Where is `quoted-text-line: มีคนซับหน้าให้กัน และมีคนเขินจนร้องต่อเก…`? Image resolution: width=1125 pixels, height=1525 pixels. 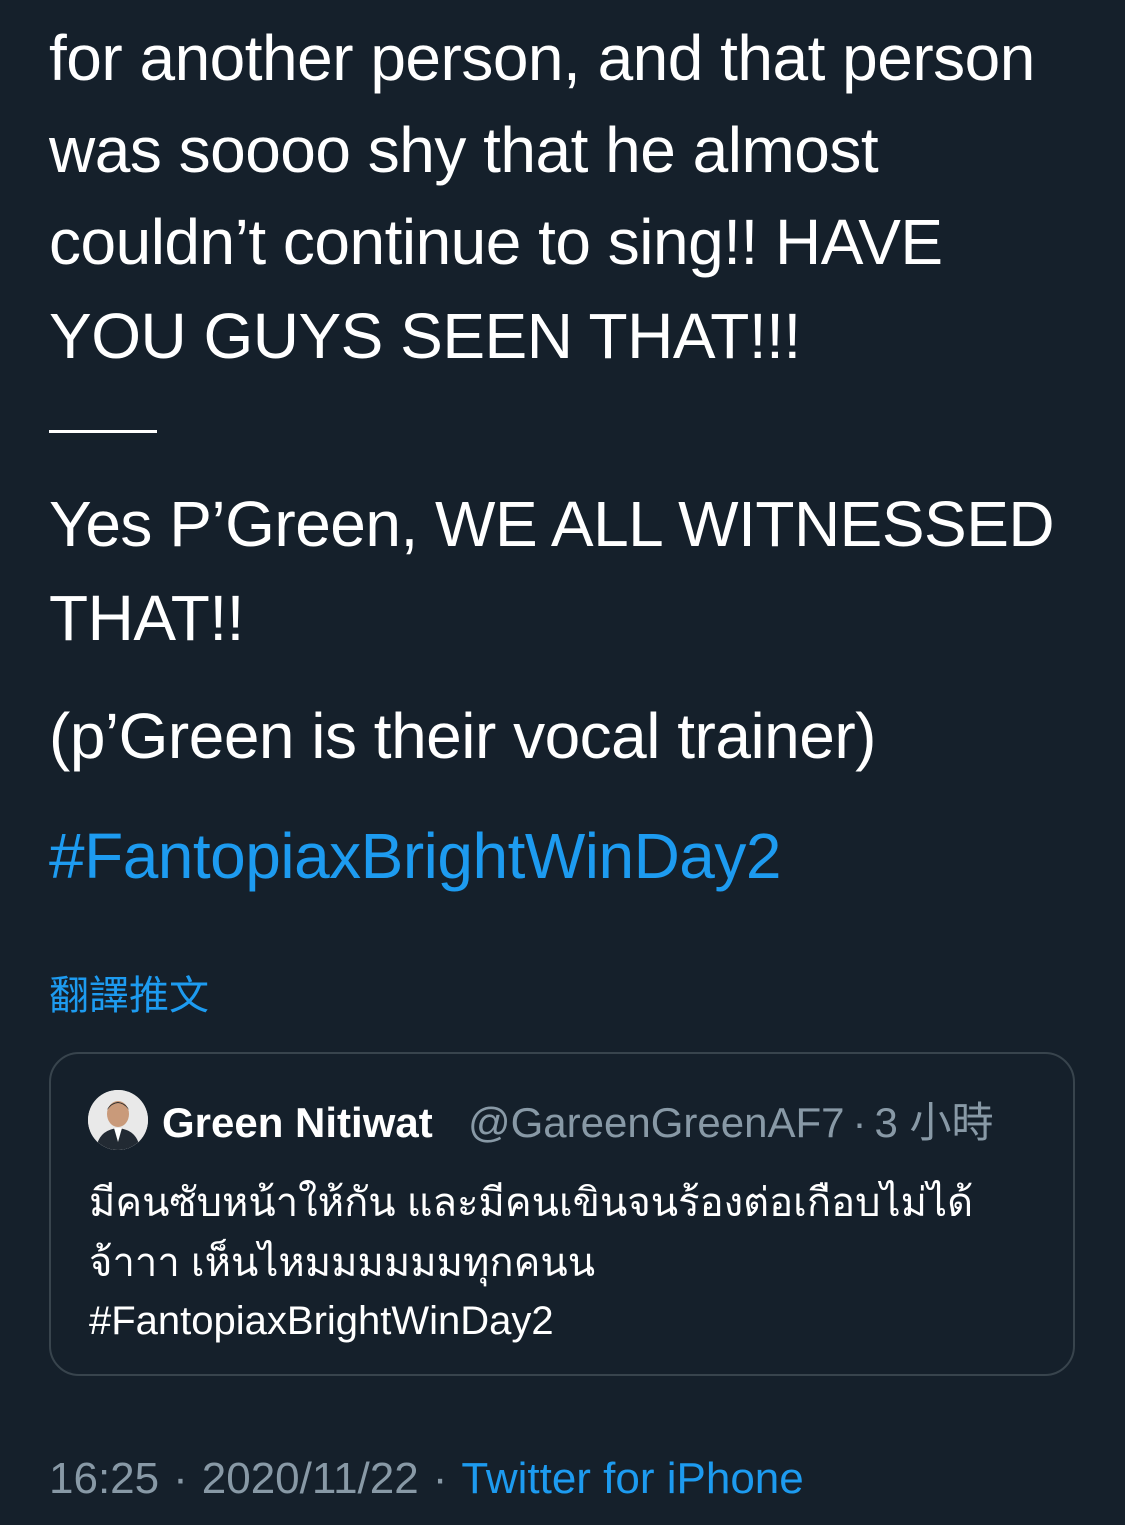
quoted-text-line: มีคนซับหน้าให้กัน และมีคนเขินจนร้องต่อเก… is located at coordinates (531, 1203).